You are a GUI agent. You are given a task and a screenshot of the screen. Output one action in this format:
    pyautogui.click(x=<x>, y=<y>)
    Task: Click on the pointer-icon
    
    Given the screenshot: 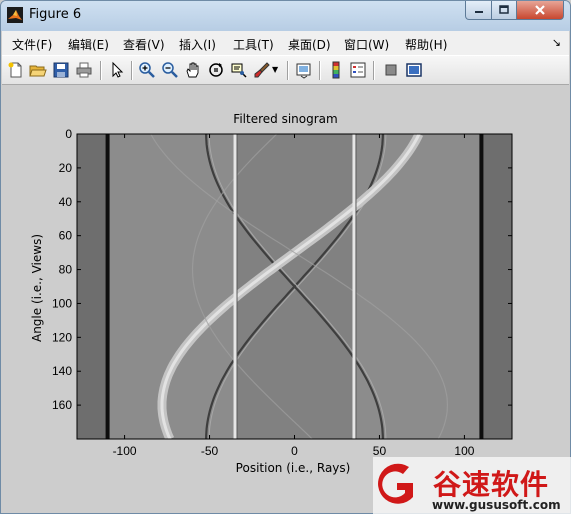 What is the action you would take?
    pyautogui.click(x=117, y=70)
    